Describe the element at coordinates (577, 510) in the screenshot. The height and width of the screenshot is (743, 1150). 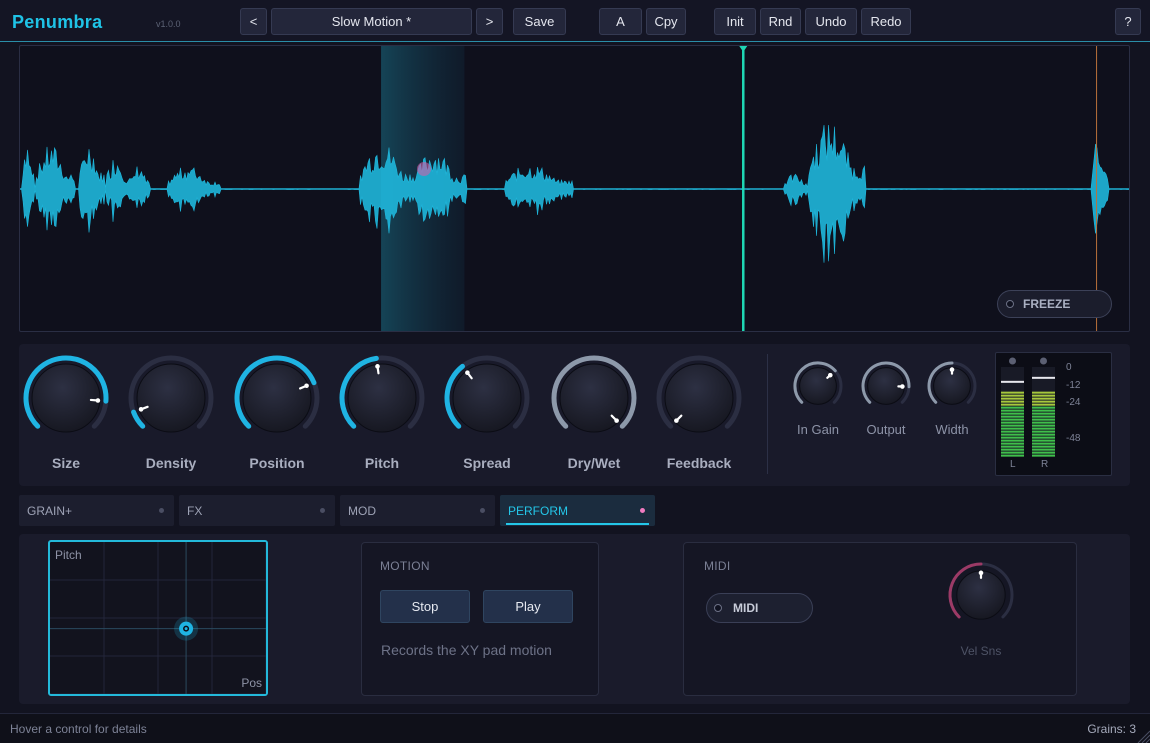
I see `tab-perform: PERFORM` at that location.